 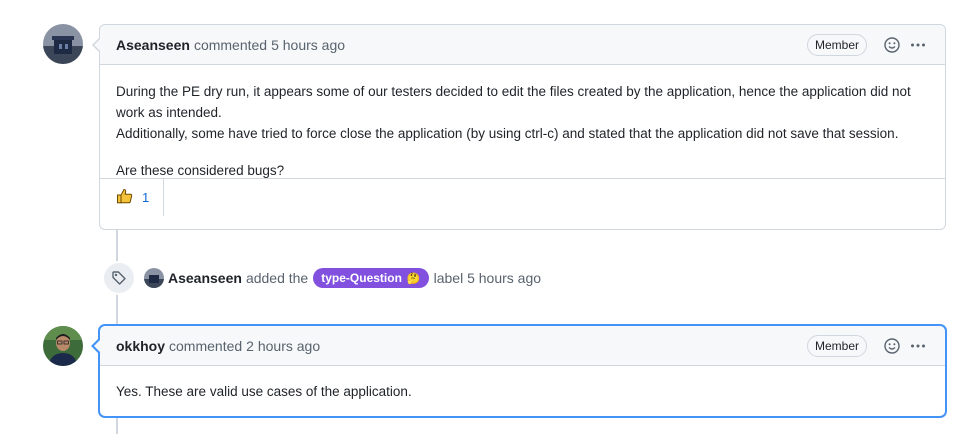 What do you see at coordinates (140, 346) in the screenshot?
I see `comment-author: okkhoy` at bounding box center [140, 346].